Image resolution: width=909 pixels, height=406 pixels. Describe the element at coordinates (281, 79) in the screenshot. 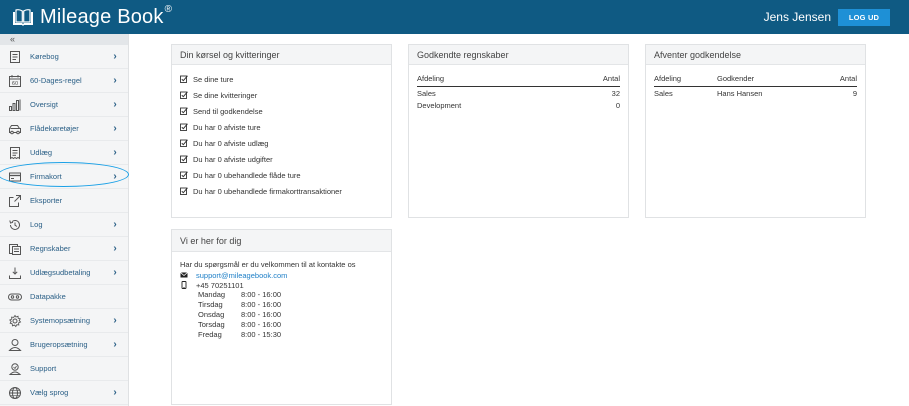

I see `trips-link: Se dine ture` at that location.